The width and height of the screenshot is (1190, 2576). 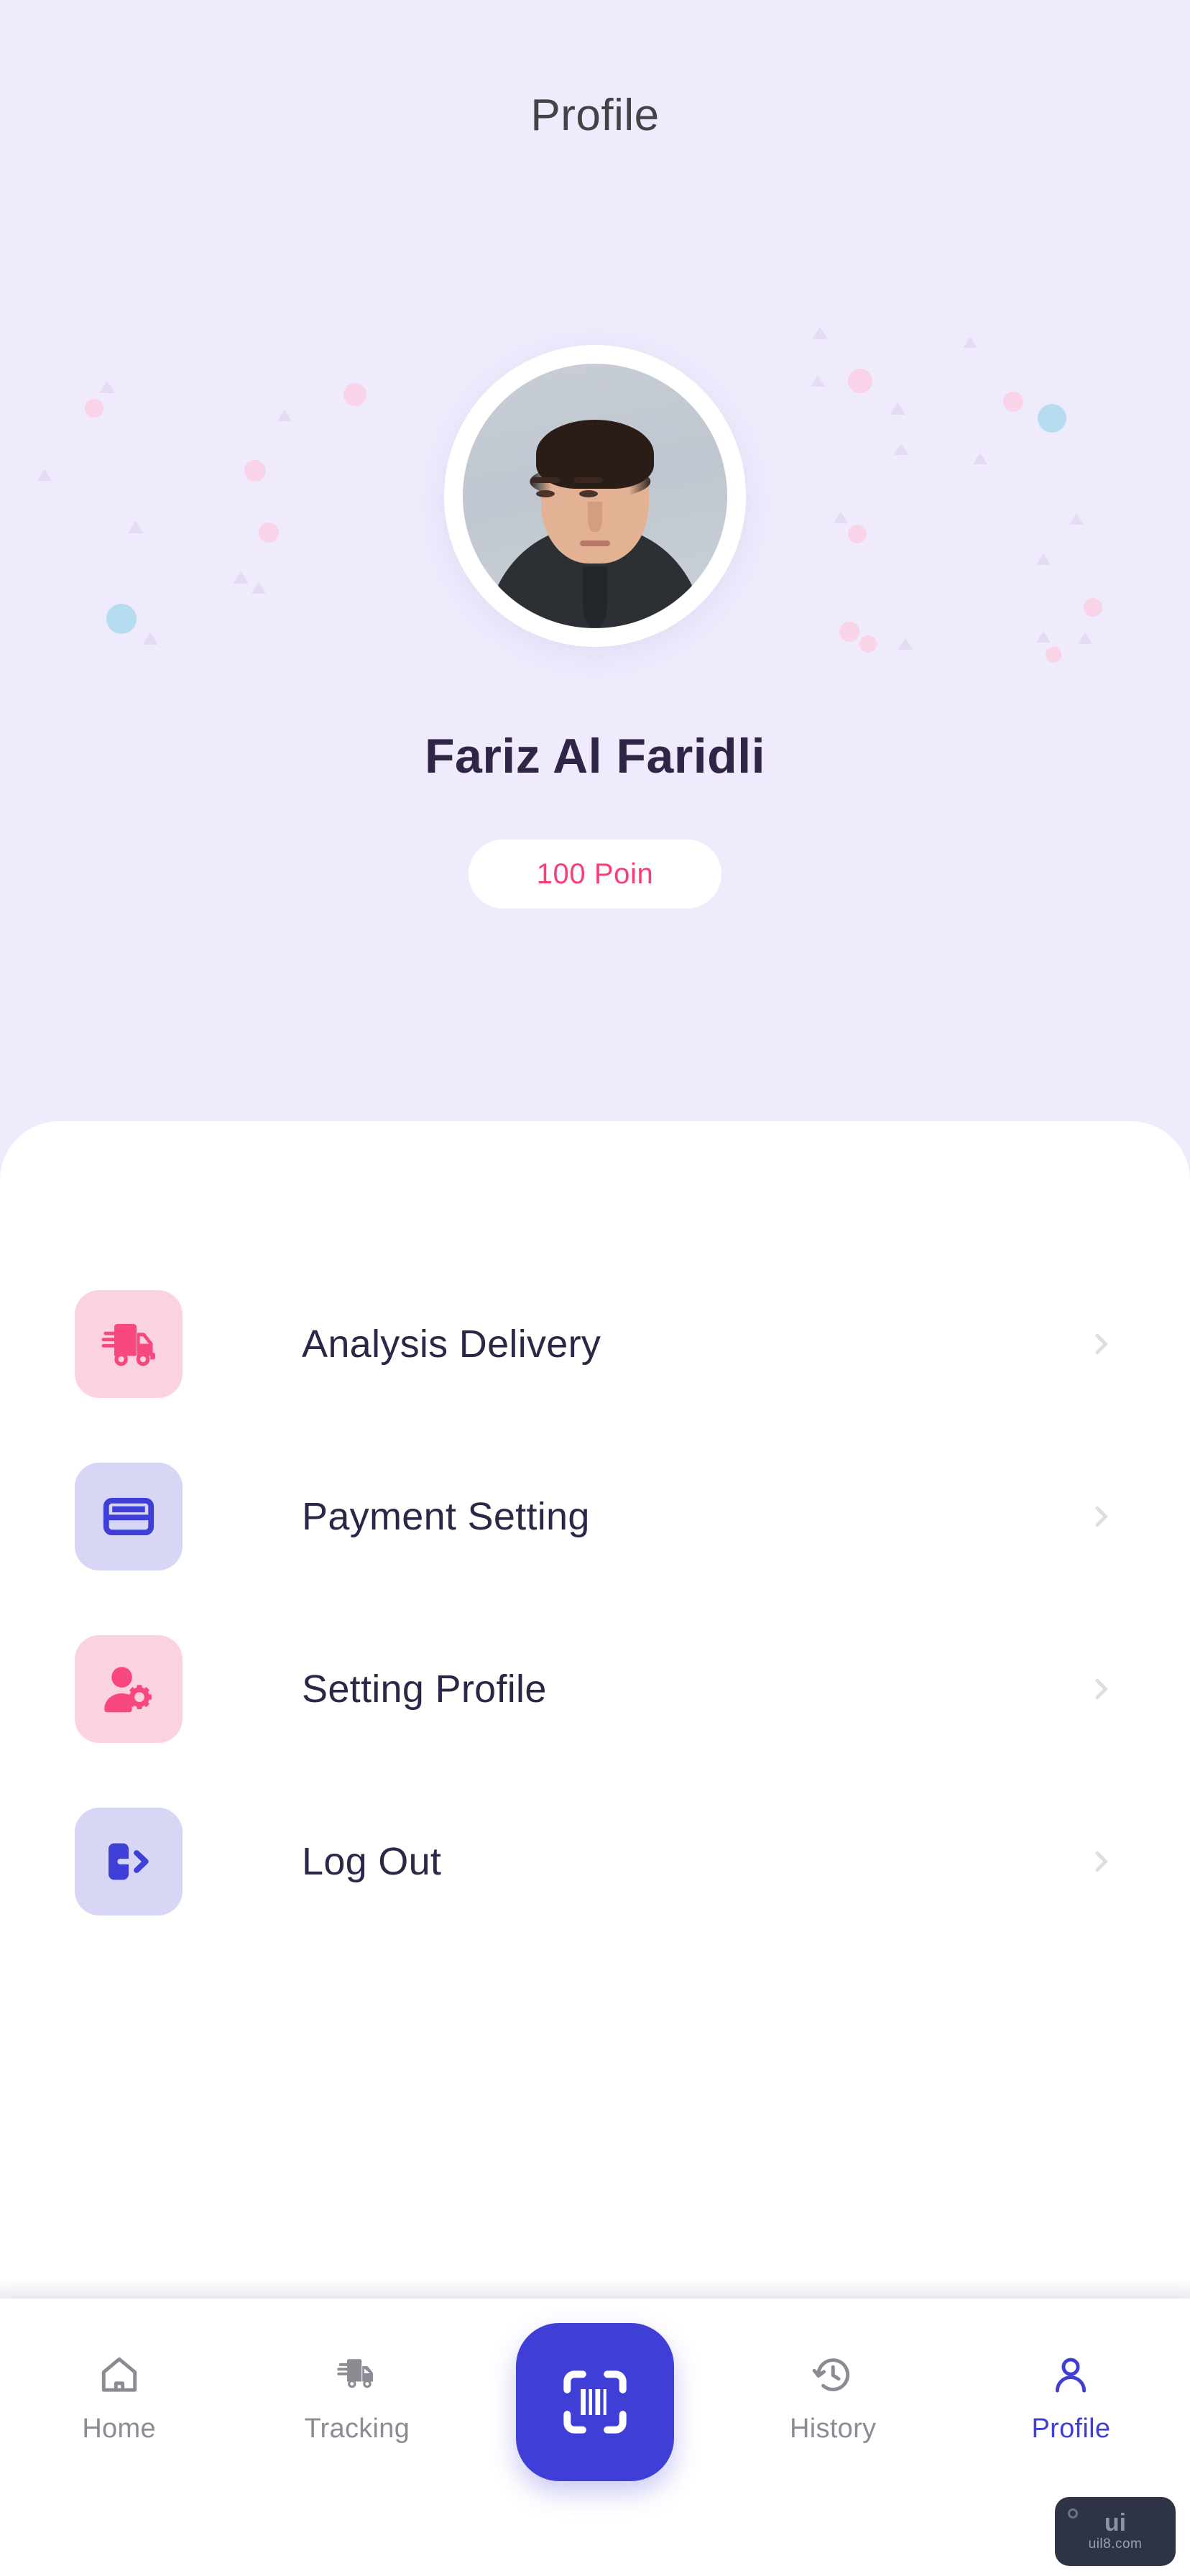 What do you see at coordinates (129, 1689) in the screenshot?
I see `user-gear-icon` at bounding box center [129, 1689].